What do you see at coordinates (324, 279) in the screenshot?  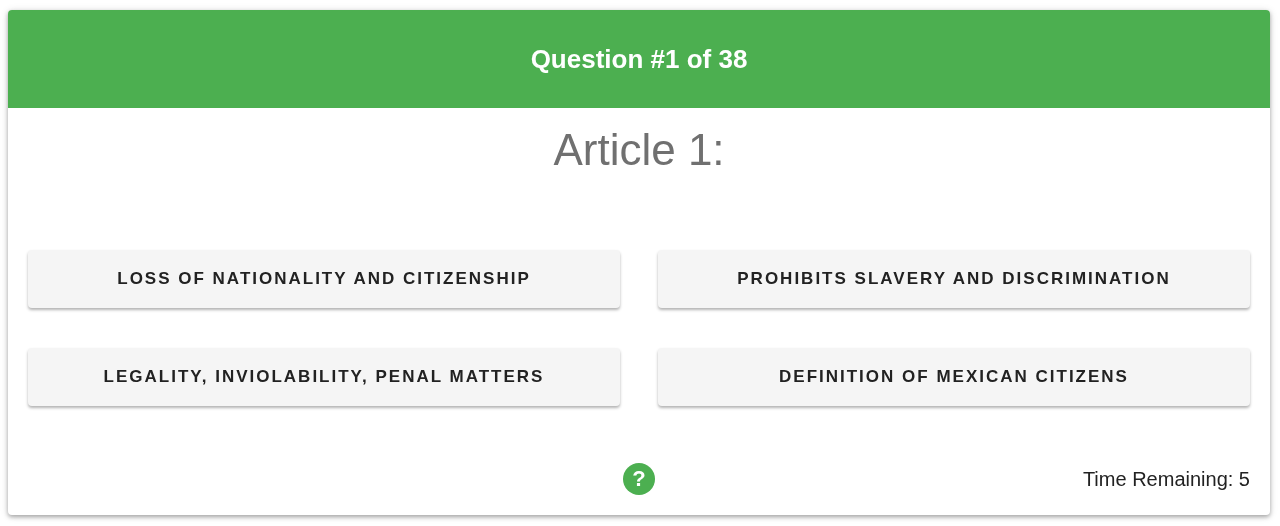 I see `answer-button: LOSS OF NATIONALITY AND CITIZENSHIP` at bounding box center [324, 279].